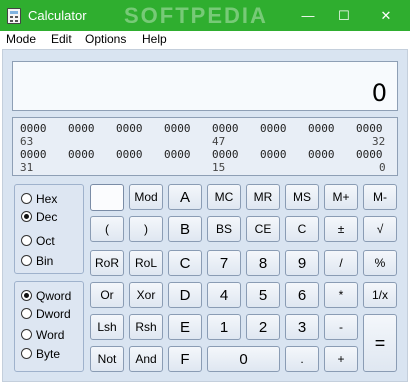 Image resolution: width=410 pixels, height=384 pixels. What do you see at coordinates (380, 295) in the screenshot?
I see `reciprocal-button: 1/x` at bounding box center [380, 295].